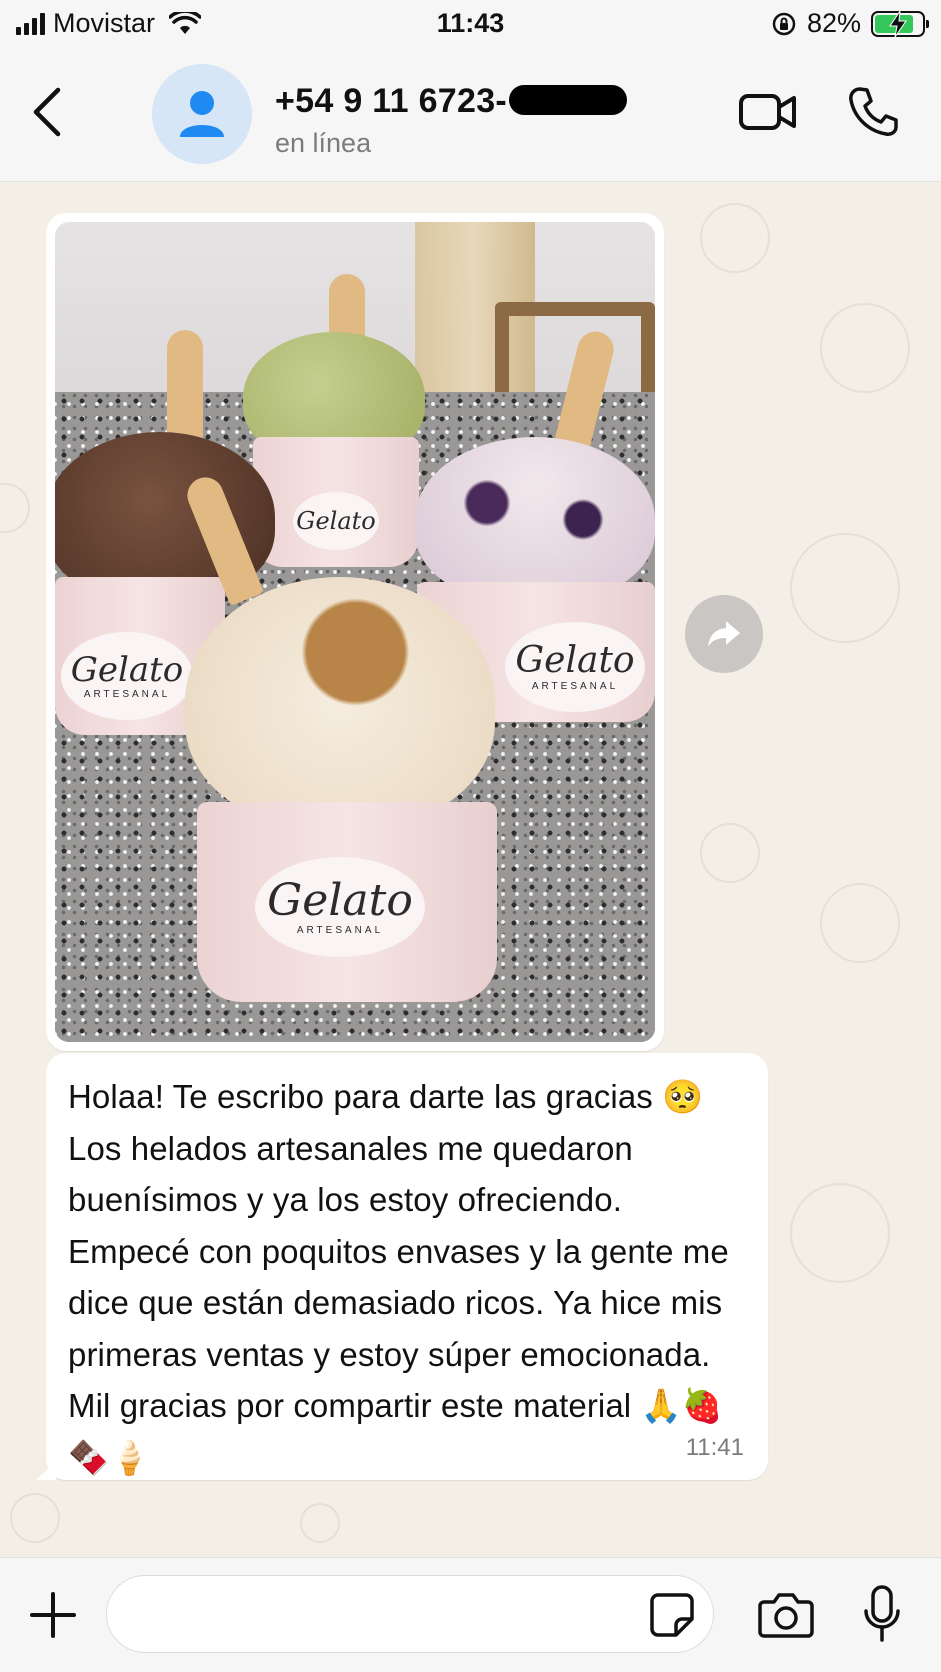 The image size is (941, 1672). I want to click on charging-bolt-icon, so click(898, 23).